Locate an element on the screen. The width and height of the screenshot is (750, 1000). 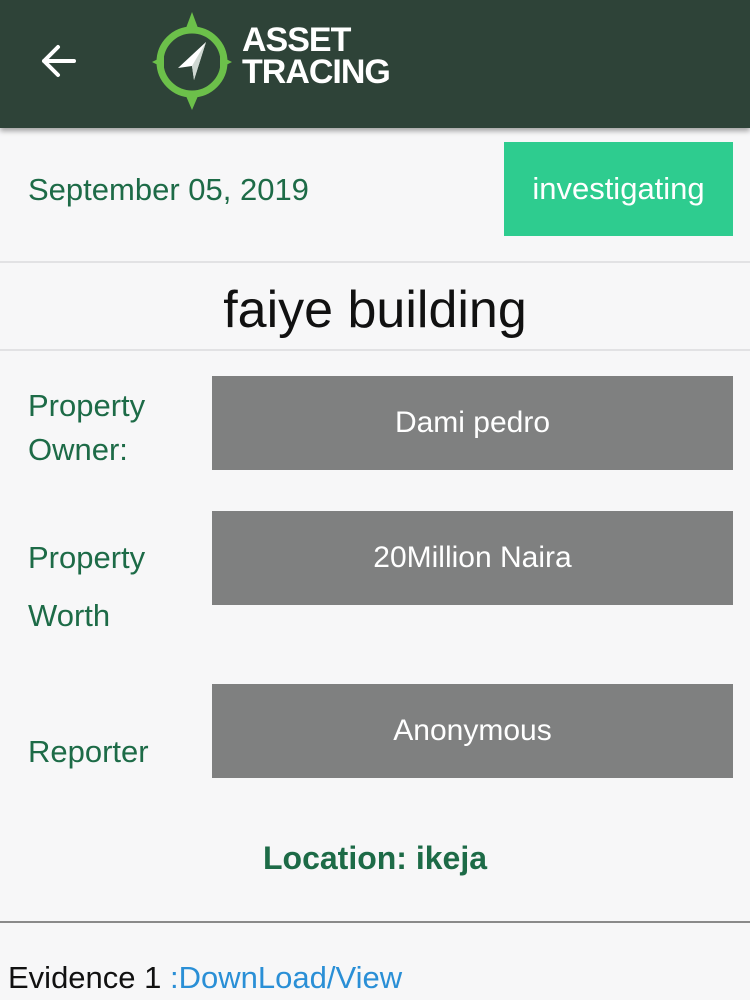
arrow-left-icon is located at coordinates (59, 61).